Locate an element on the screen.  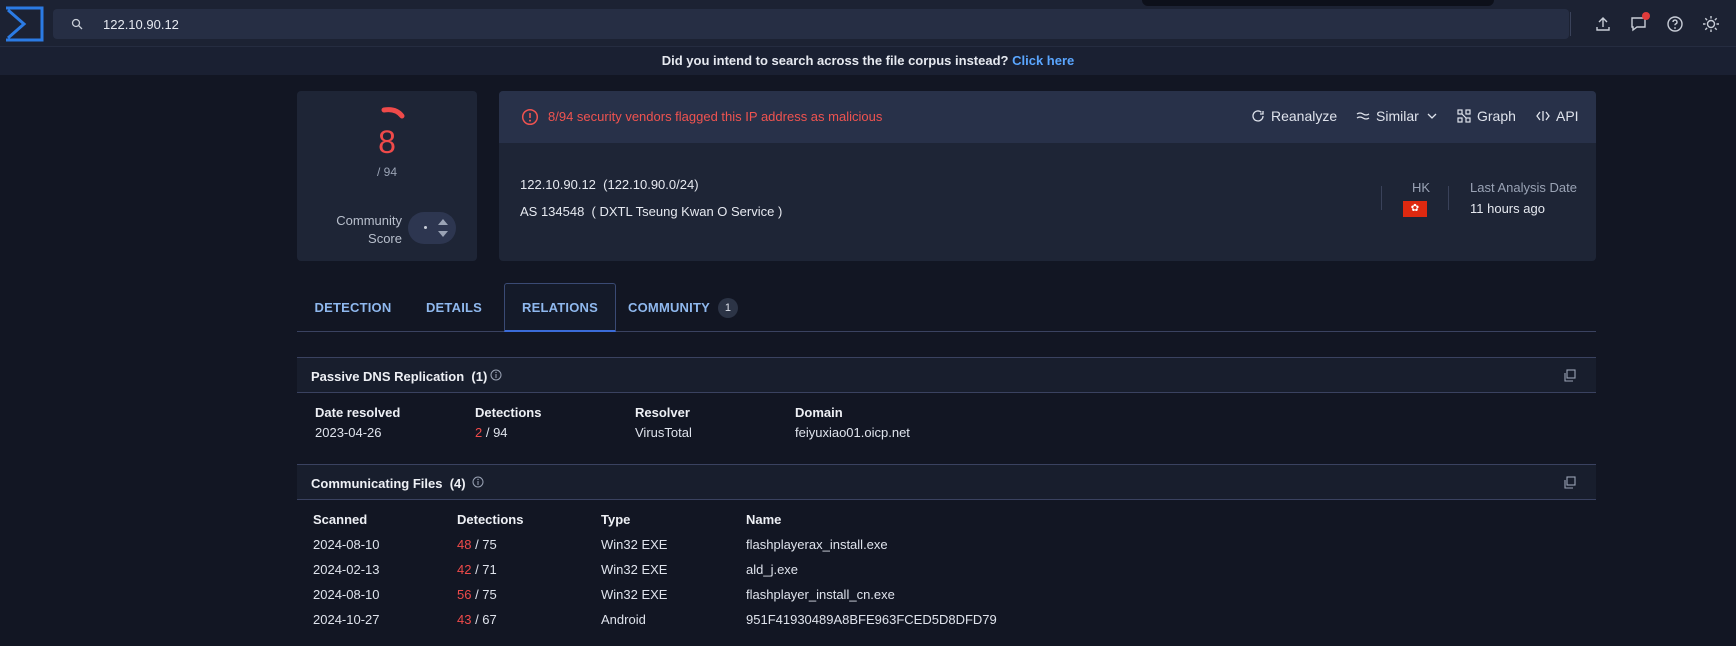
reanalyze-label: Reanalyze is located at coordinates (1304, 116).